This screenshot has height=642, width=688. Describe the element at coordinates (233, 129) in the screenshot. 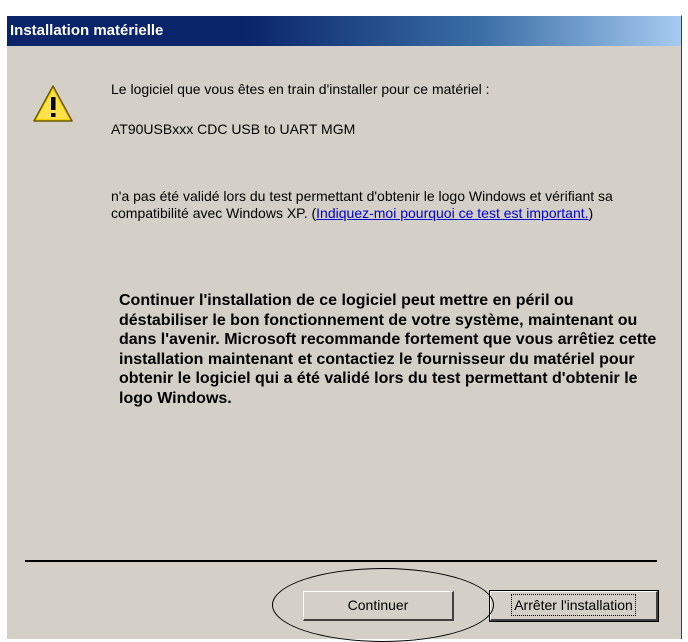

I see `device-name: AT90USBxxx CDC USB to UART MGM` at that location.